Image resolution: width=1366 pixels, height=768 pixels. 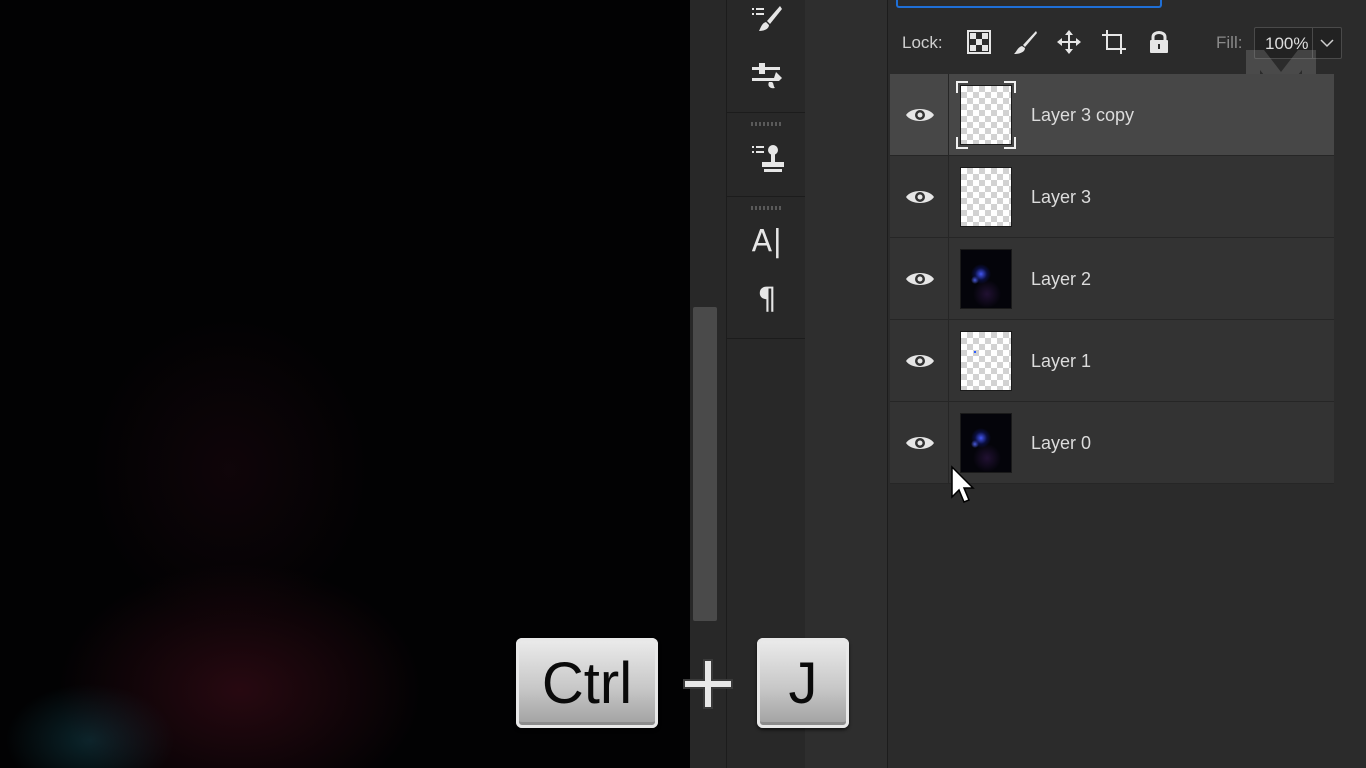 I want to click on tool-group-type: A| ¶, so click(x=766, y=267).